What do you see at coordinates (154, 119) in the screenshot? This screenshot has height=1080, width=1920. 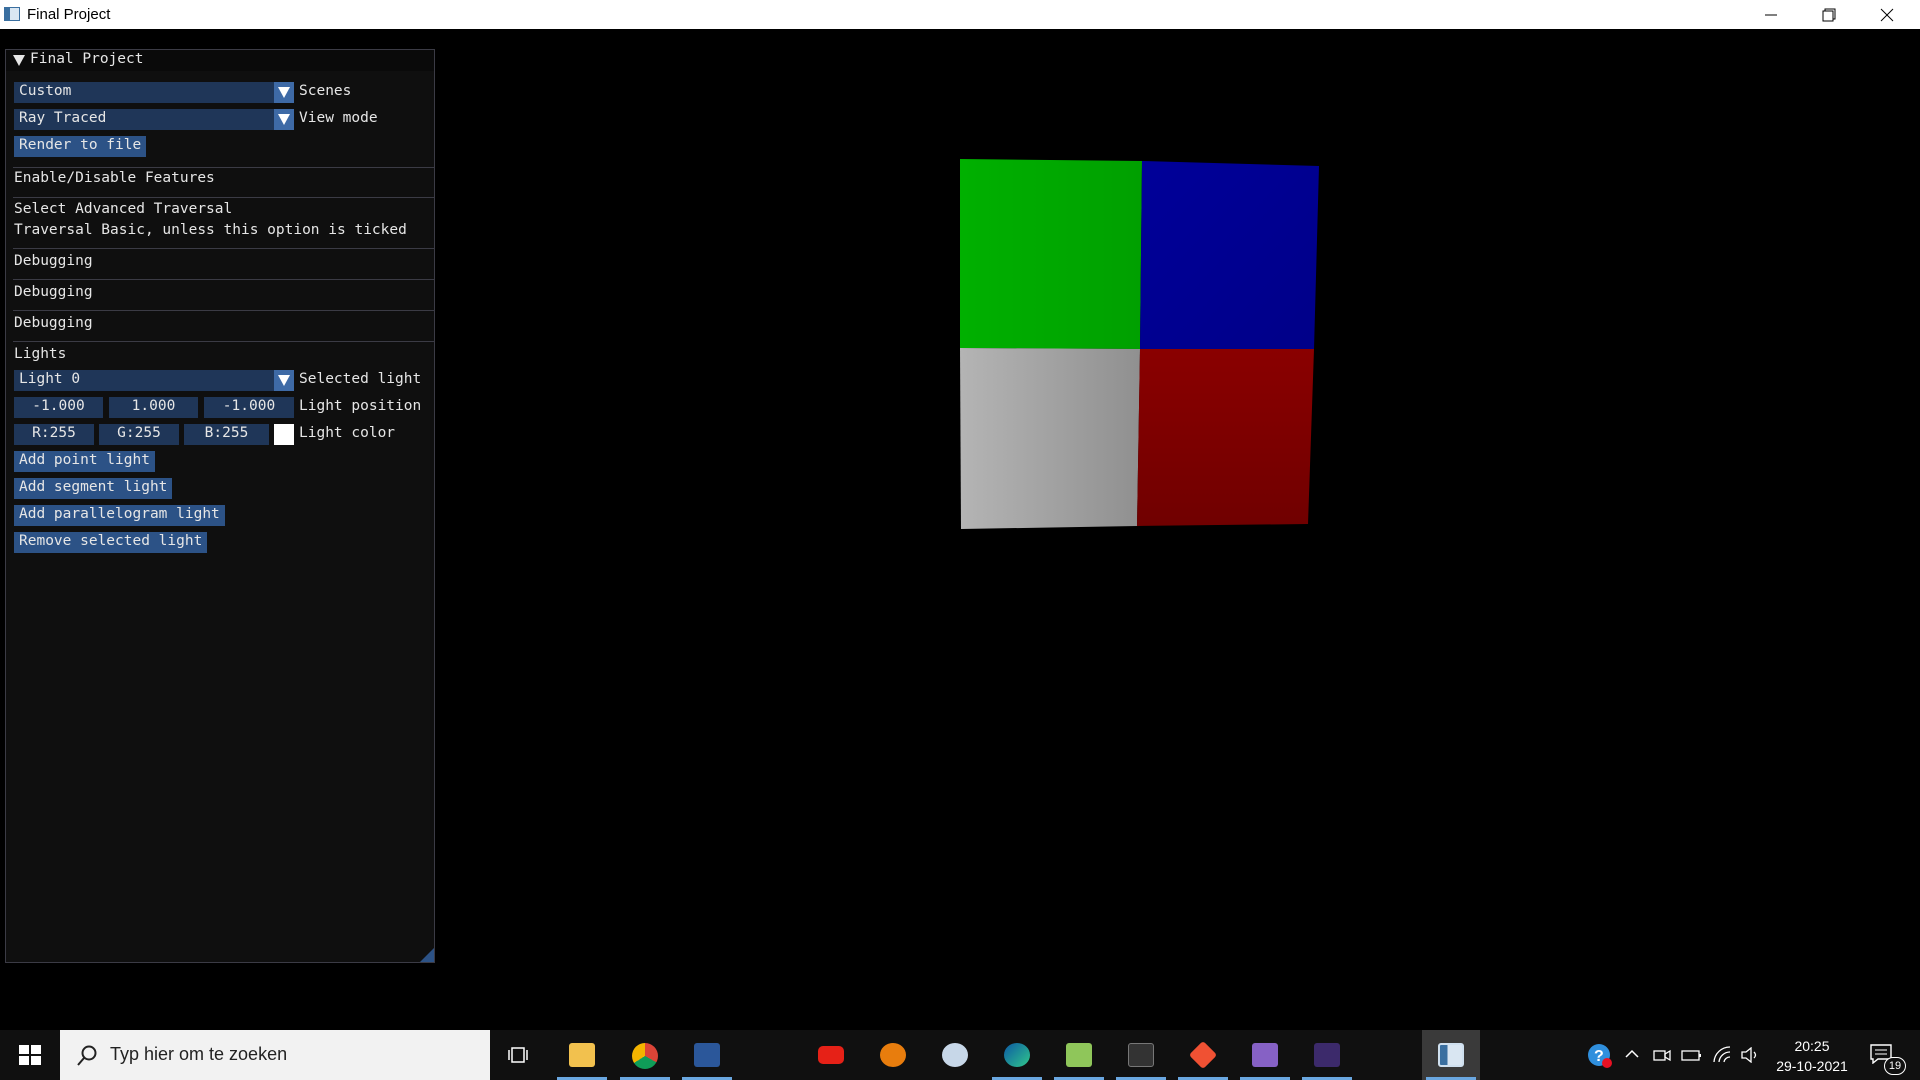 I see `view-mode-combo: Ray Traced` at bounding box center [154, 119].